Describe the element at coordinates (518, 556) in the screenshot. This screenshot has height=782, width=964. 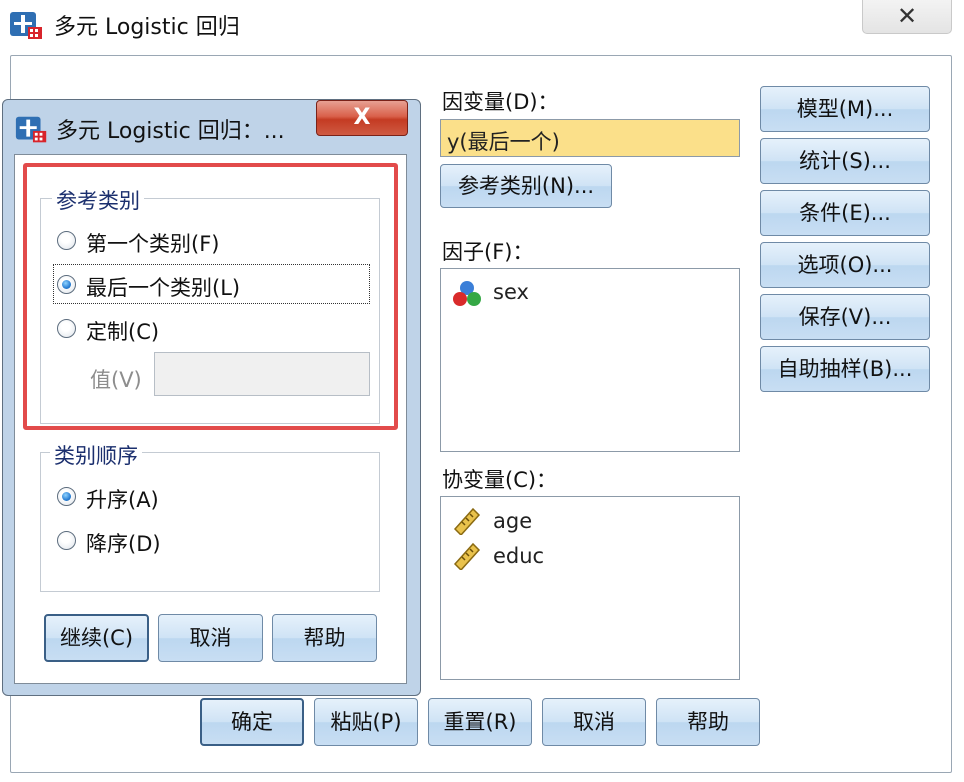
I see `list-item: educ` at that location.